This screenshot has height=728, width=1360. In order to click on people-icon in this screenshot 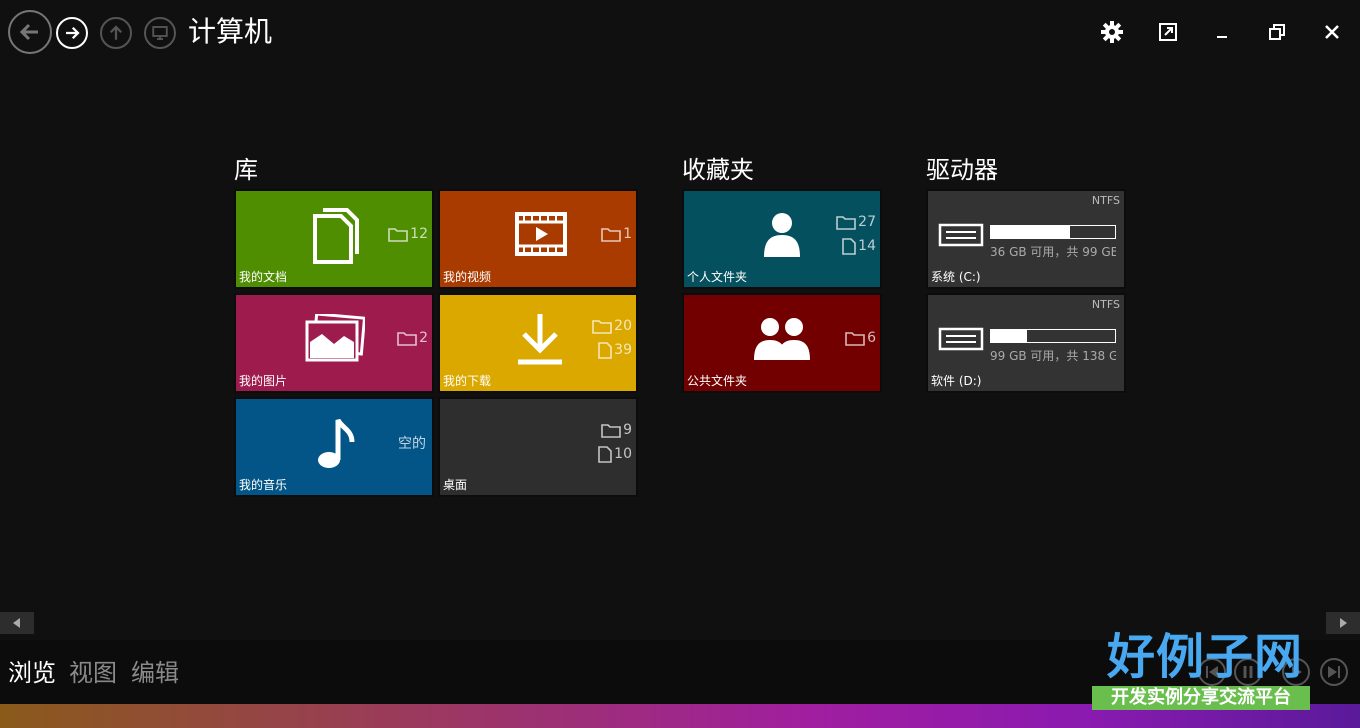, I will do `click(782, 339)`.